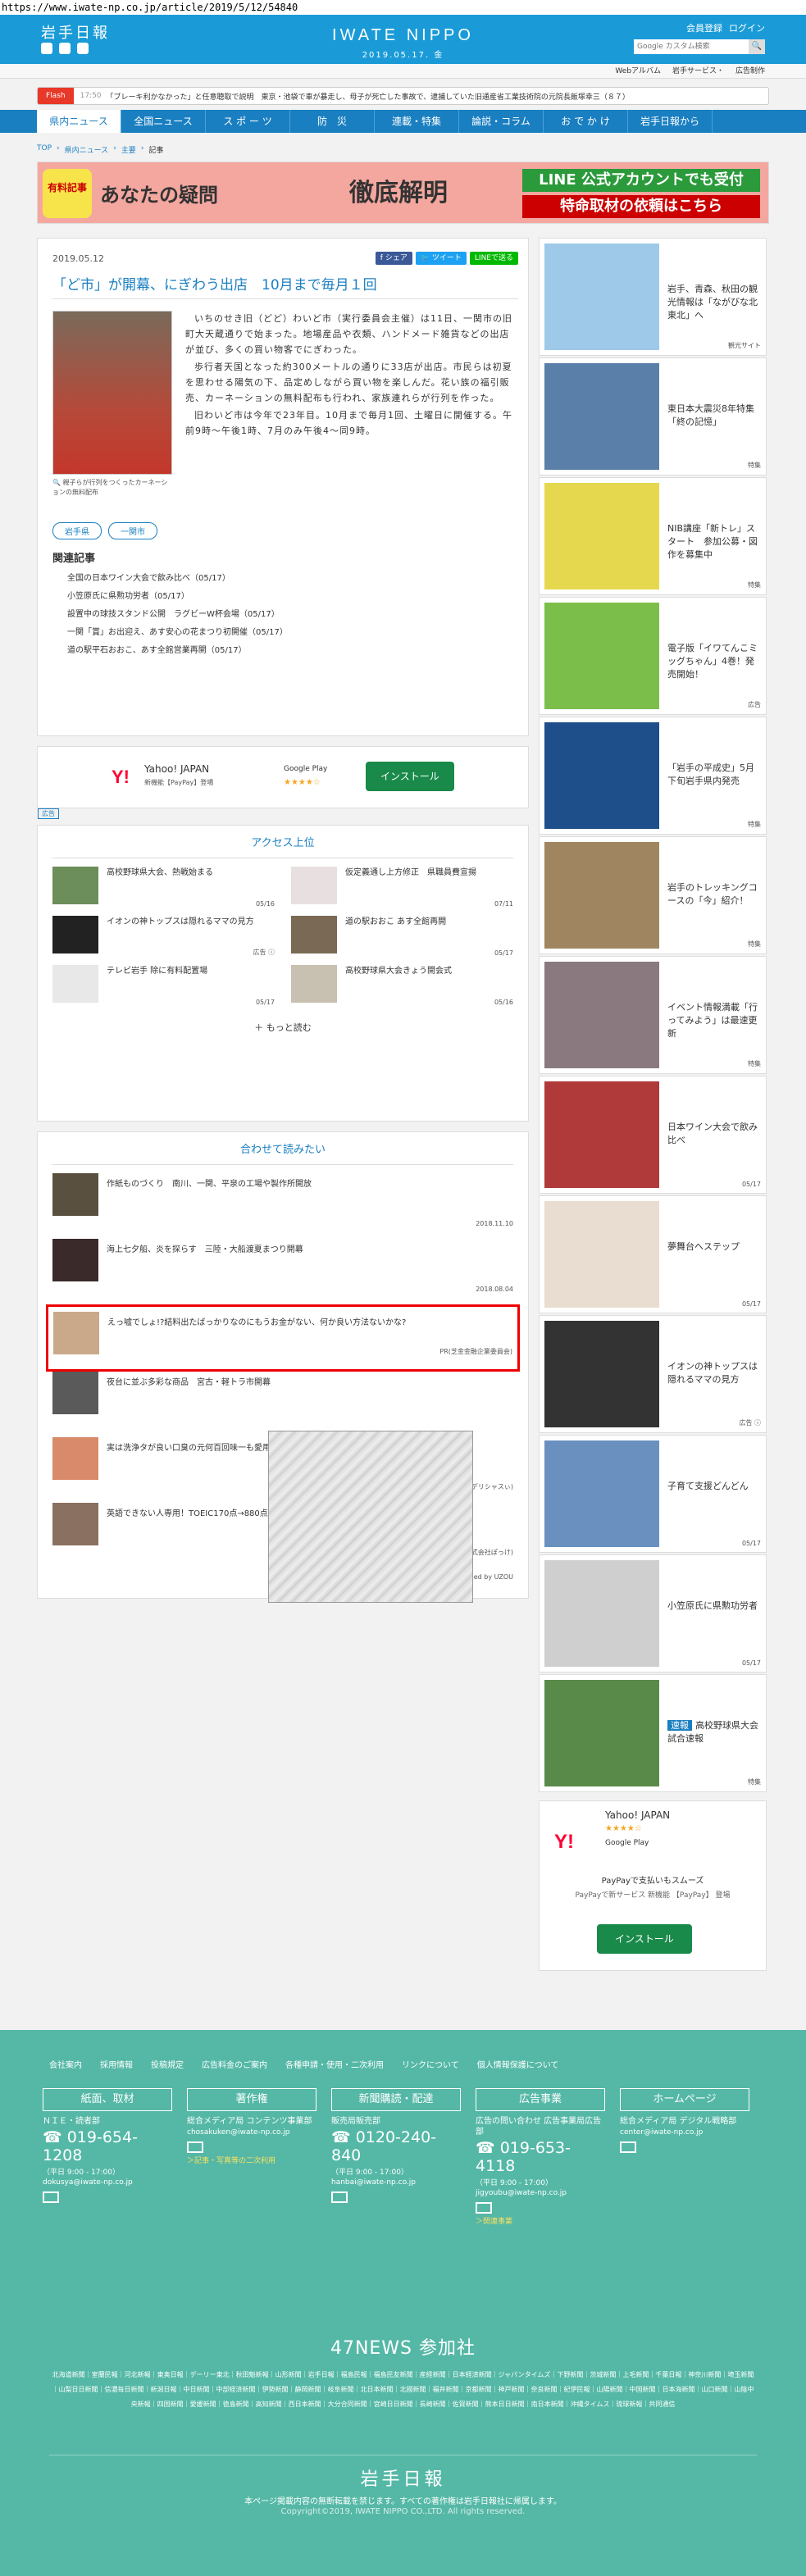 The image size is (806, 2576). What do you see at coordinates (292, 597) in the screenshot?
I see `related-item: 小笠原氏に県勲功労者（05/17）` at bounding box center [292, 597].